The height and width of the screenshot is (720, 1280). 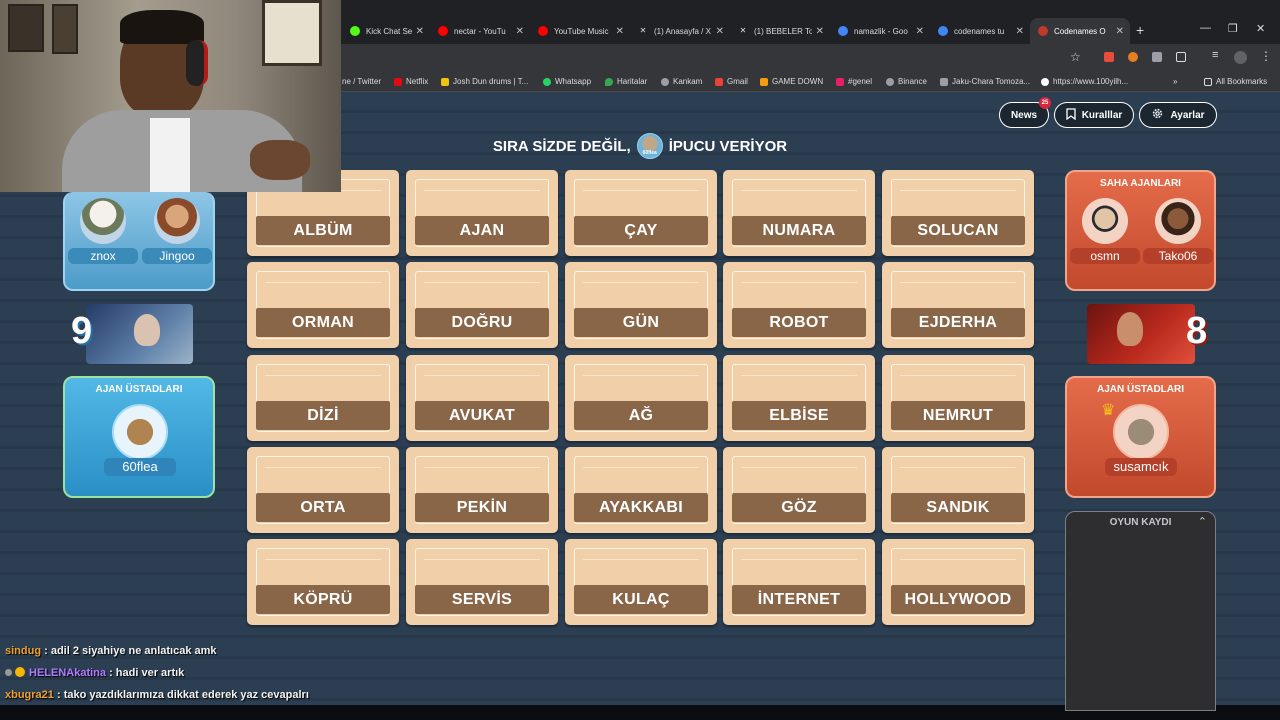 What do you see at coordinates (482, 507) in the screenshot?
I see `card-word: PEKİN` at bounding box center [482, 507].